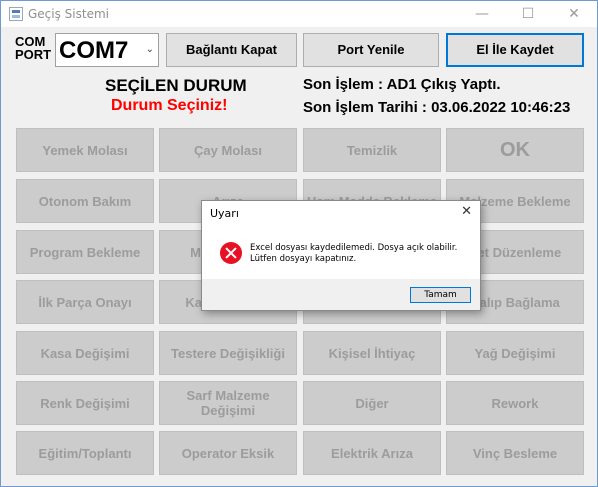 The height and width of the screenshot is (487, 598). Describe the element at coordinates (372, 453) in the screenshot. I see `status-button: Elektrik Arıza` at that location.